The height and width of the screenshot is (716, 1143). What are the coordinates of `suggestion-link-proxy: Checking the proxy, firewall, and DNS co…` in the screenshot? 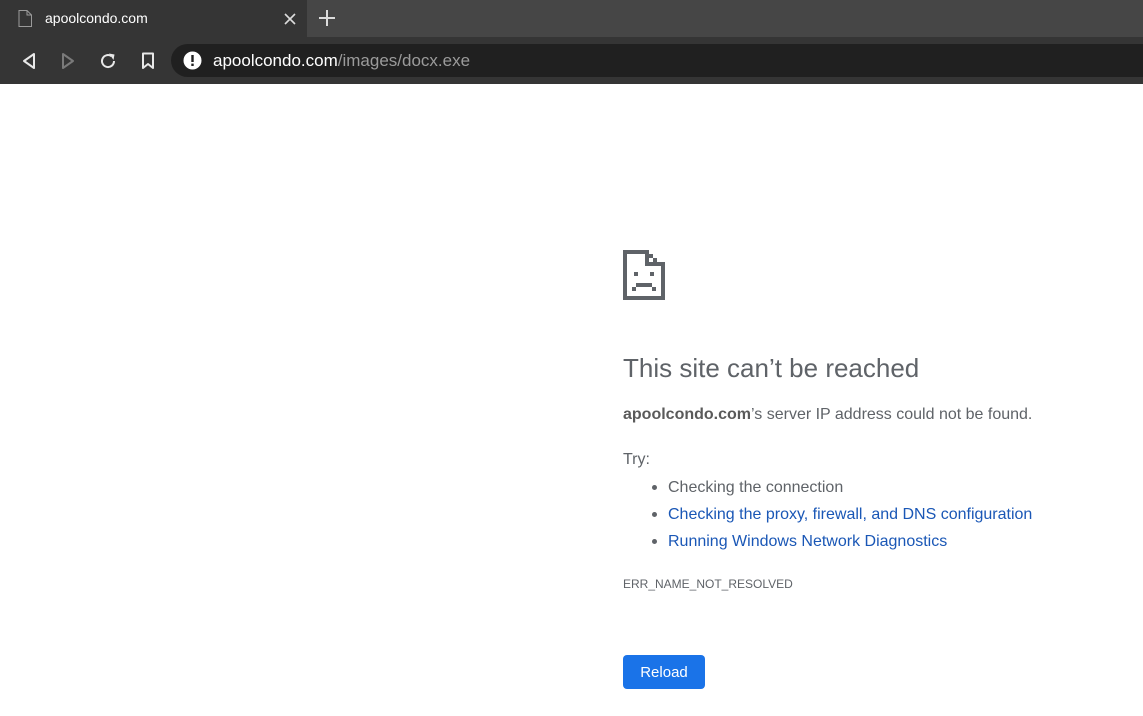 It's located at (850, 514).